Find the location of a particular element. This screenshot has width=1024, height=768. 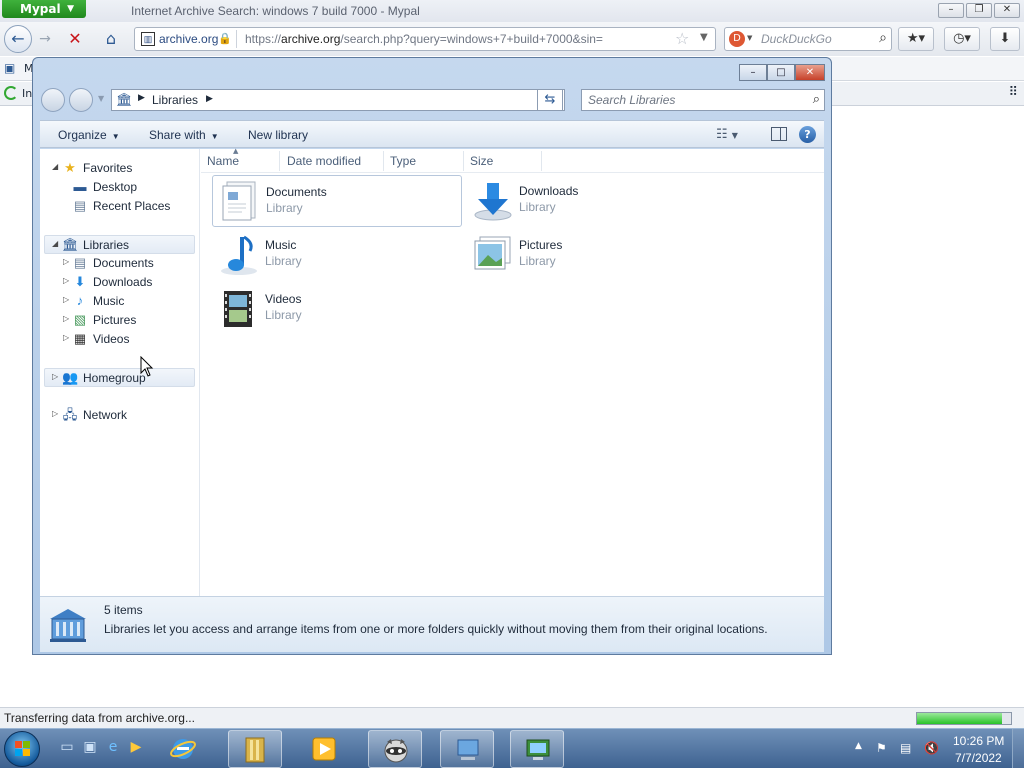

taskbar-windows-explorer is located at coordinates (255, 749).